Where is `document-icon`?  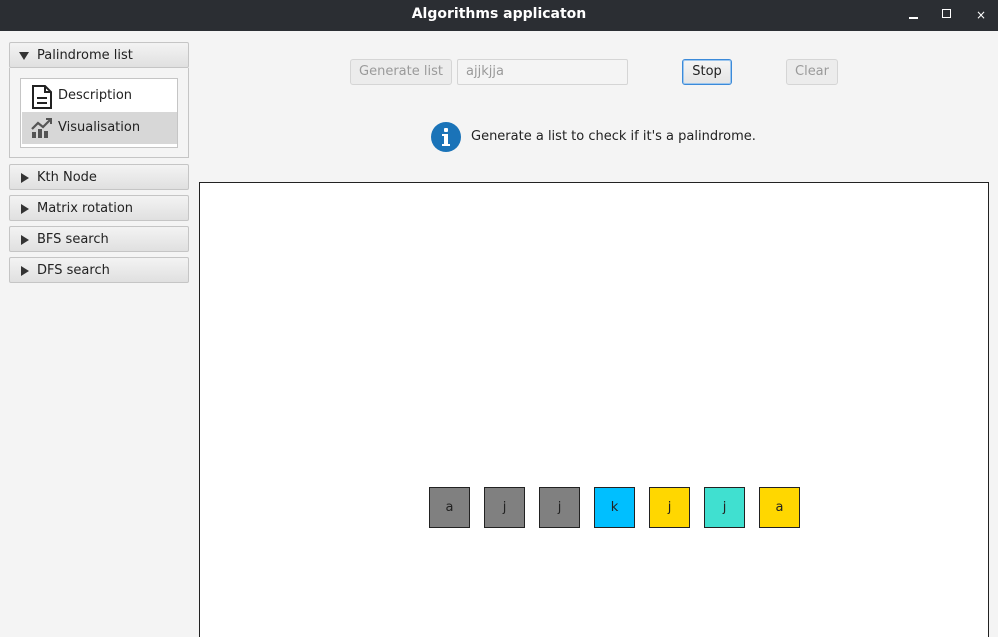
document-icon is located at coordinates (42, 97).